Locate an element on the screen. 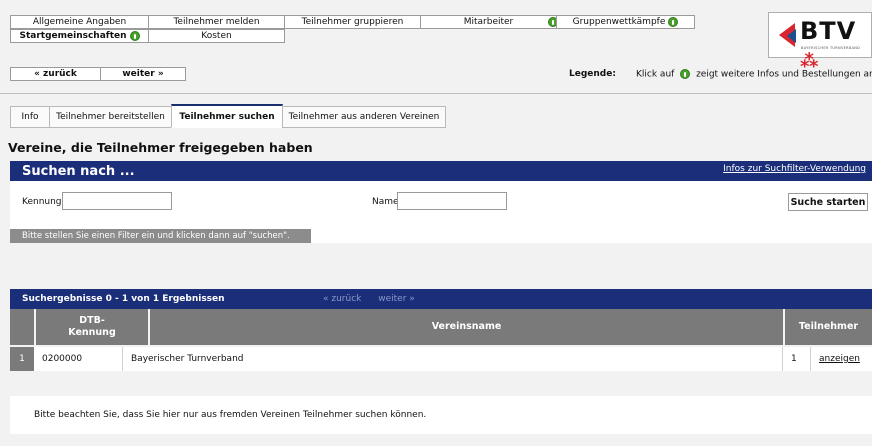 The height and width of the screenshot is (446, 872). tab-teilnehmer-bereitstellen: Teilnehmer bereitstellen is located at coordinates (110, 117).